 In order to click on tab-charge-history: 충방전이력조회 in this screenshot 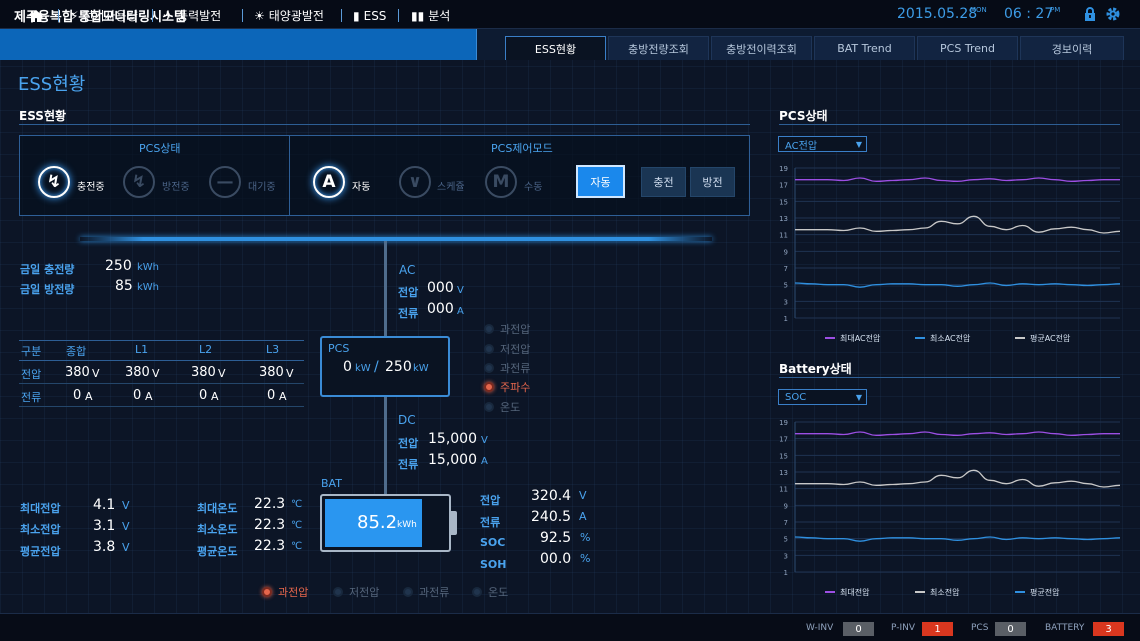, I will do `click(761, 48)`.